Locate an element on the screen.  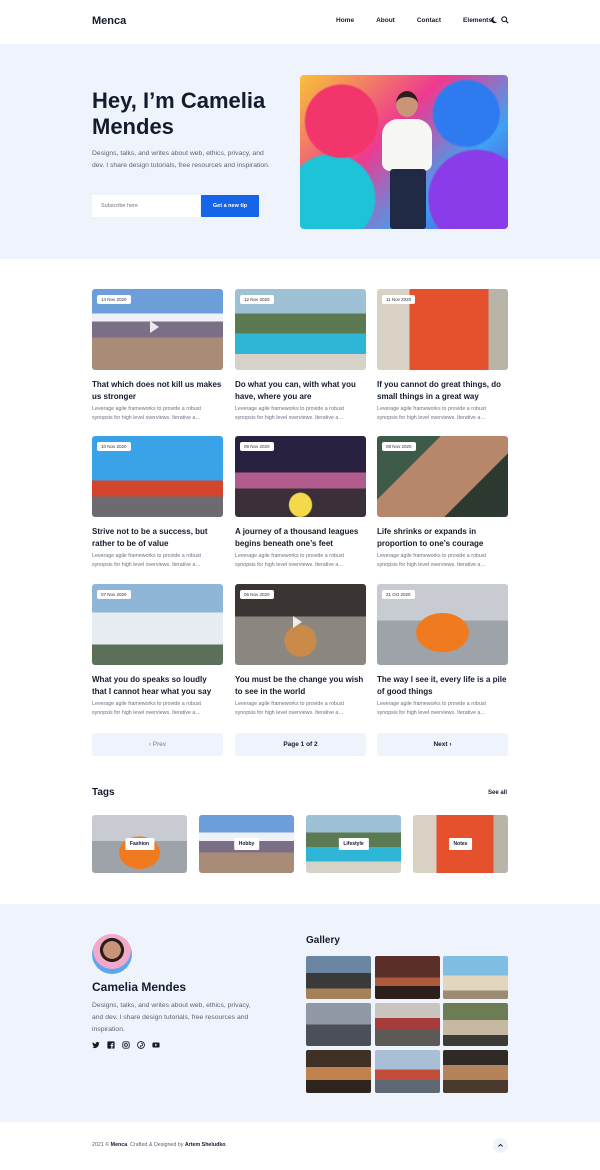
tag-card-notes: Notes is located at coordinates (460, 844).